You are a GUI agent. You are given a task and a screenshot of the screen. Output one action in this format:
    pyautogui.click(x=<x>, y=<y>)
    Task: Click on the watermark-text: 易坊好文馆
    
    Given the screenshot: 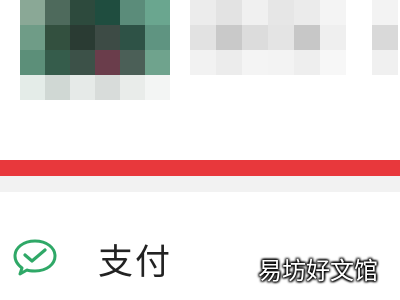 What is the action you would take?
    pyautogui.click(x=318, y=271)
    